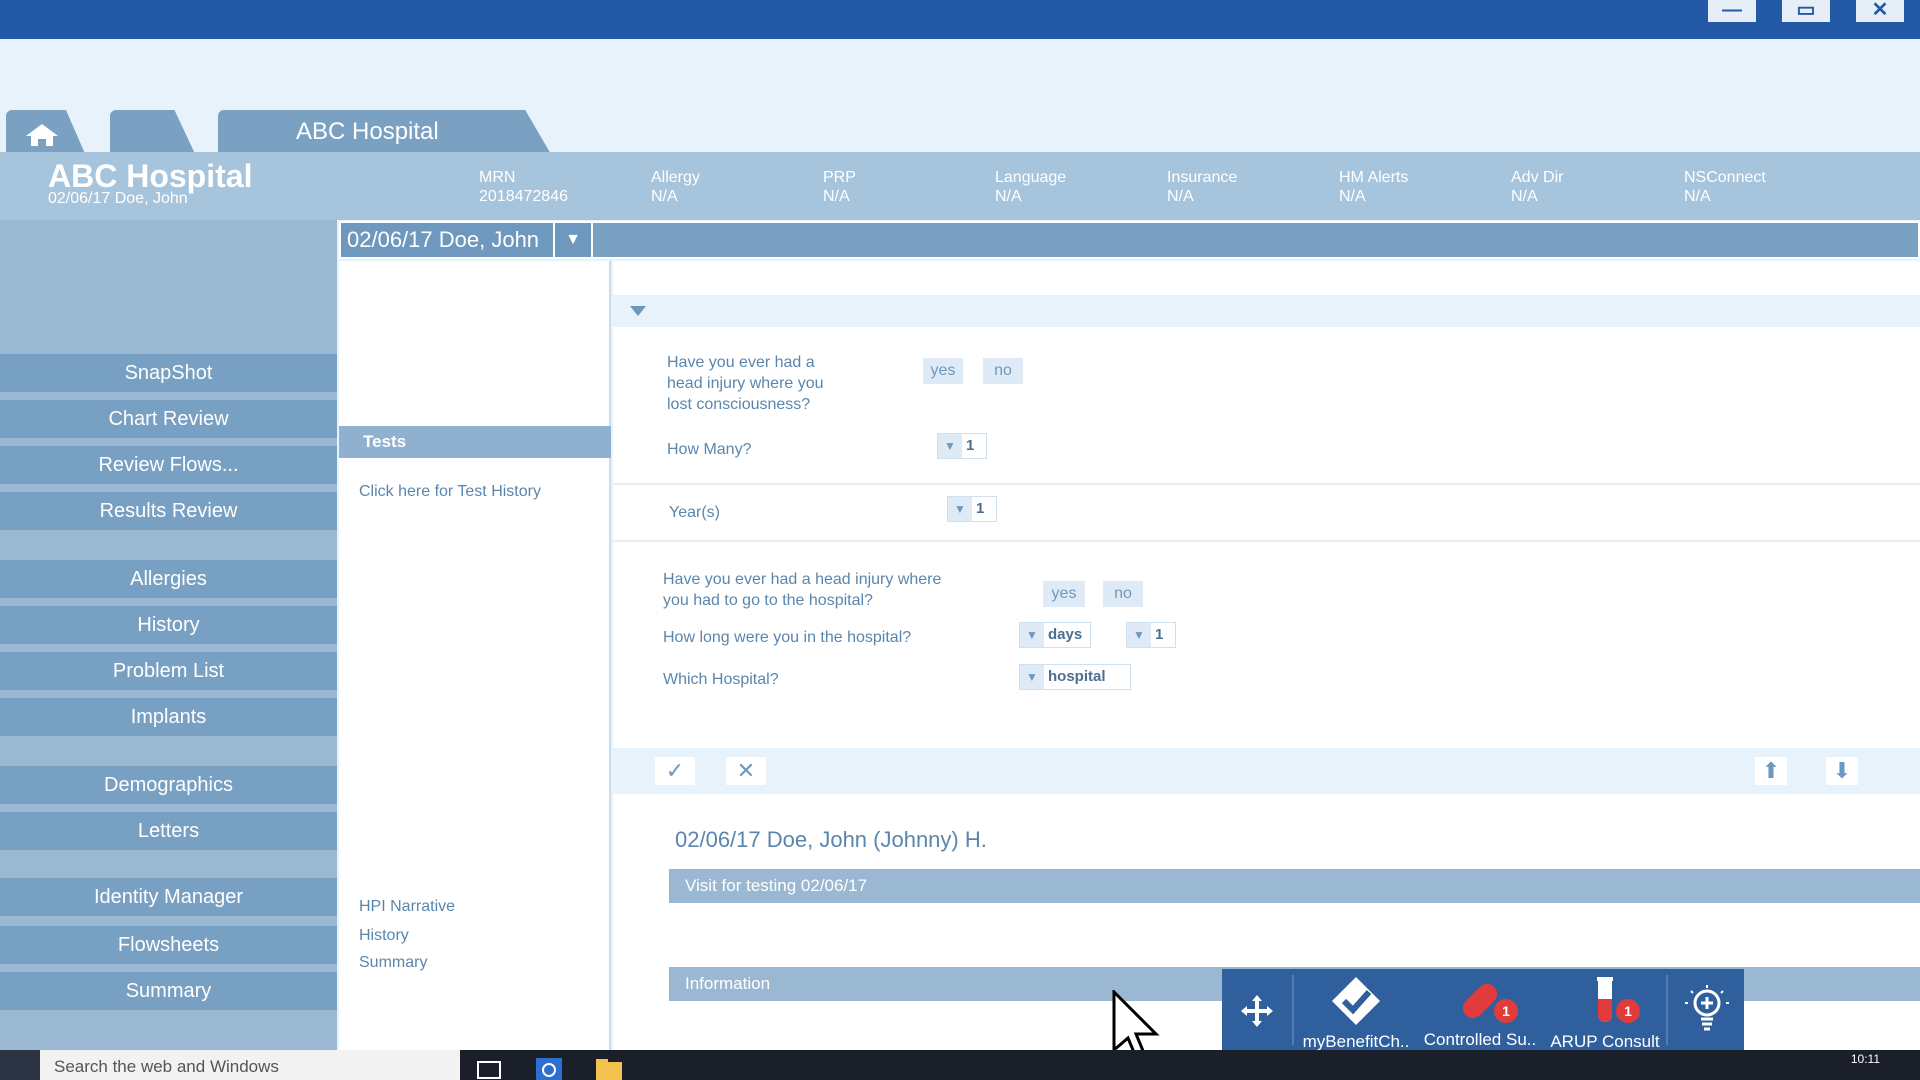 This screenshot has width=1920, height=1080. What do you see at coordinates (523, 187) in the screenshot?
I see `header-field-mrn: MRN 2018472846` at bounding box center [523, 187].